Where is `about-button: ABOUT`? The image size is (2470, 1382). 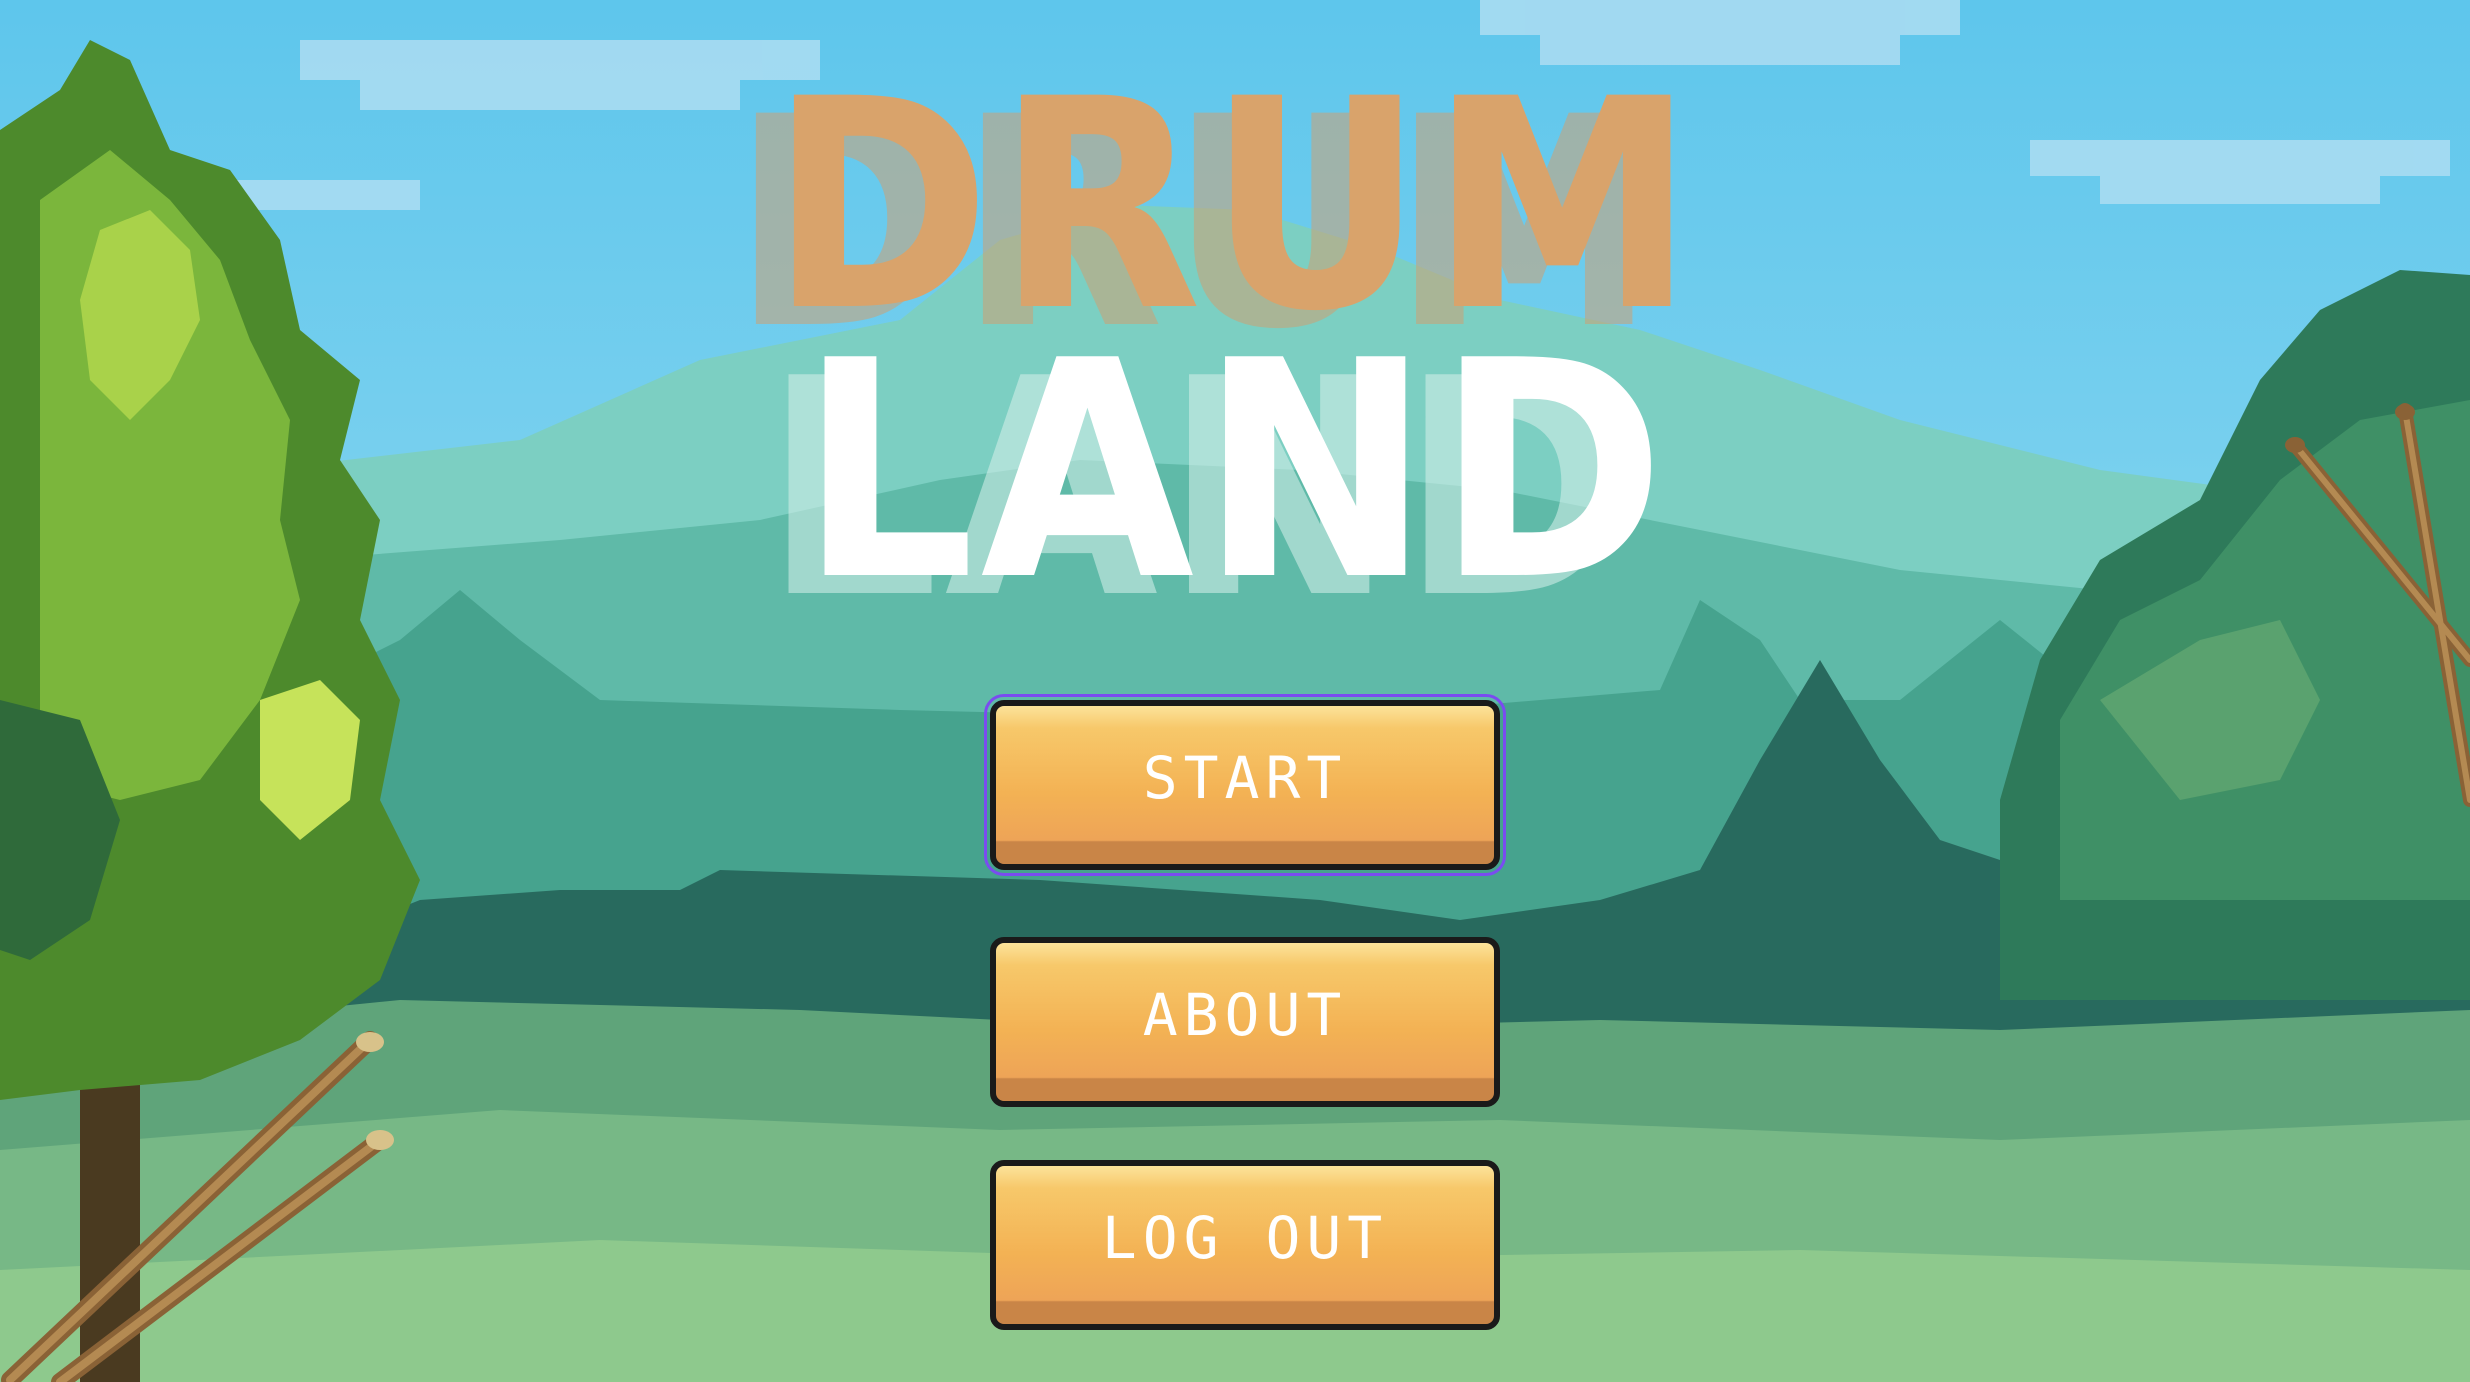
about-button: ABOUT is located at coordinates (1245, 1022).